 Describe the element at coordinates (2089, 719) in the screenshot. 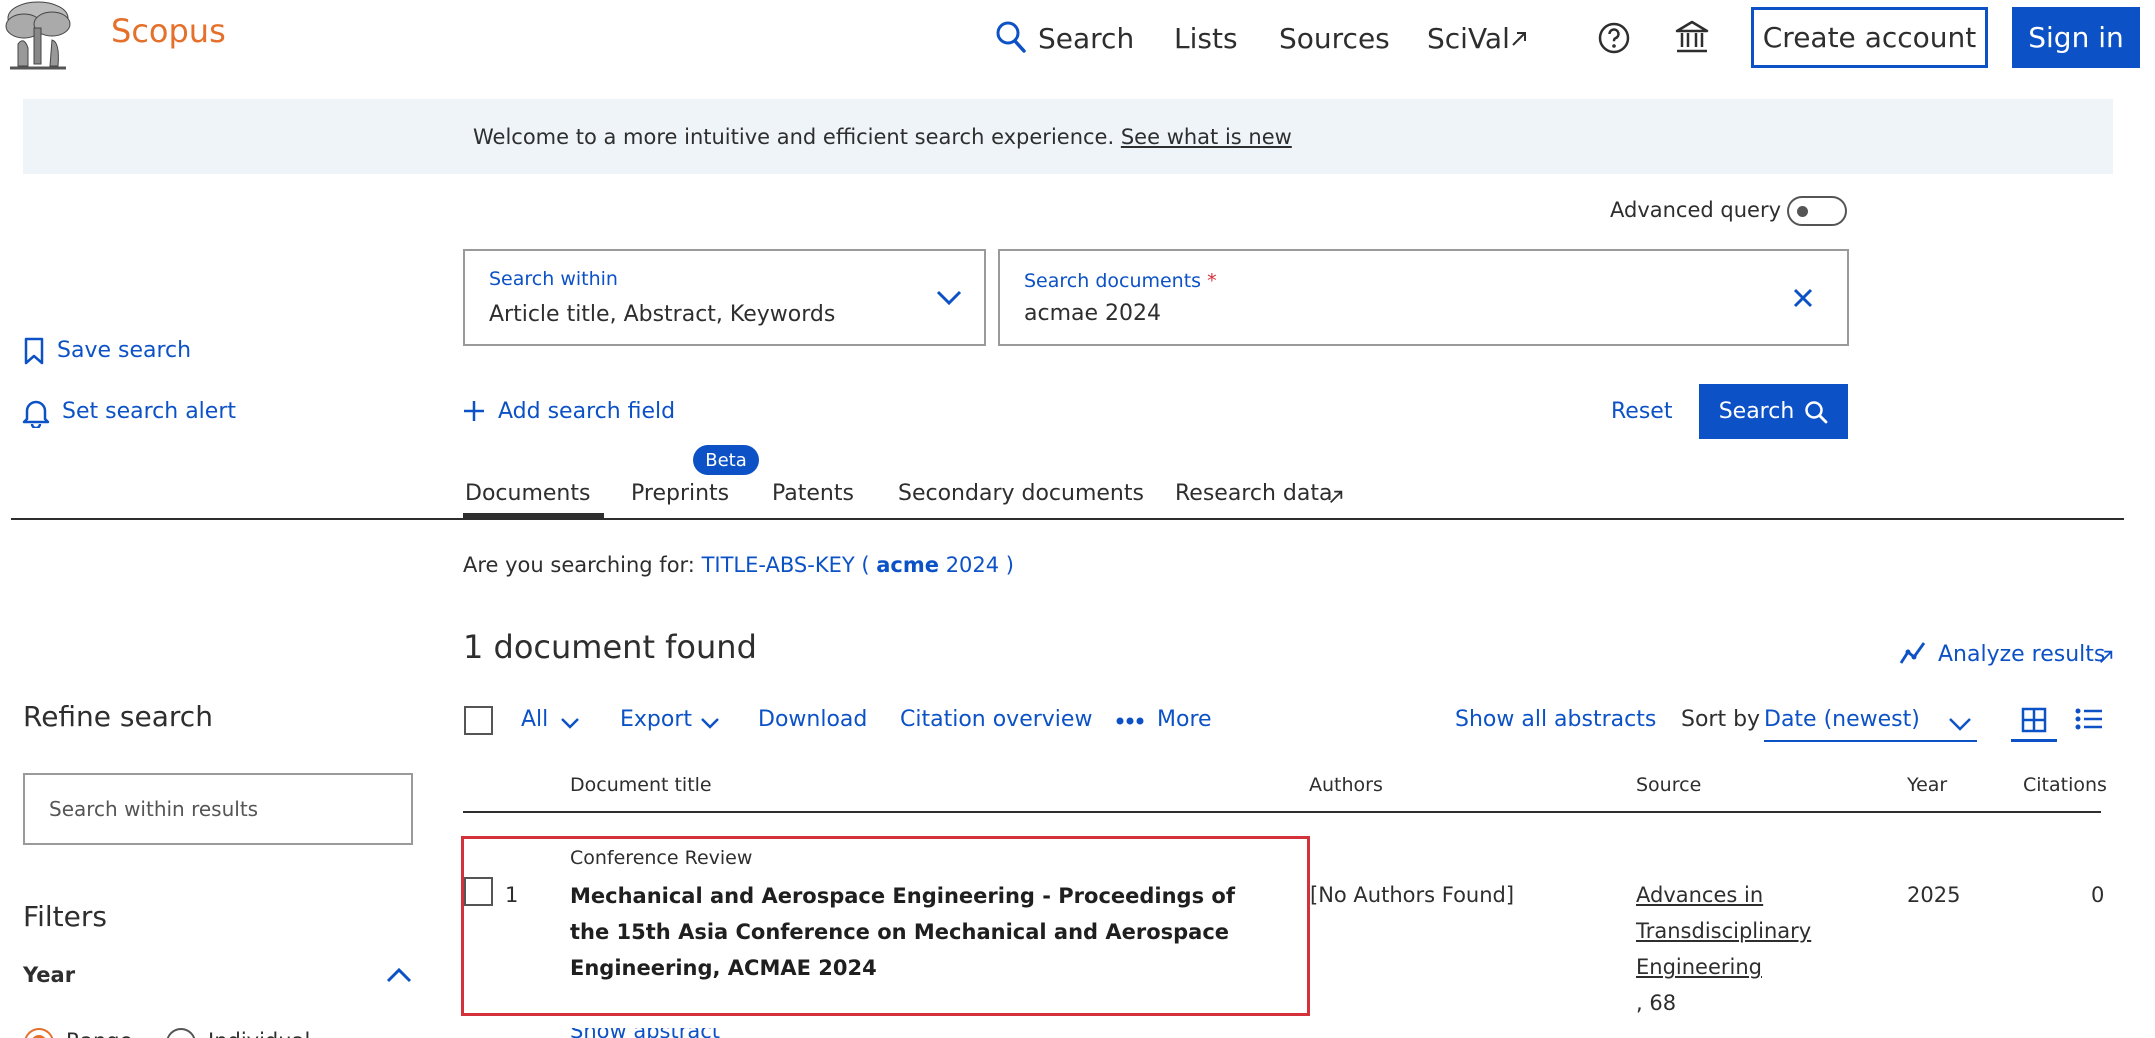

I see `list-view-icon` at that location.